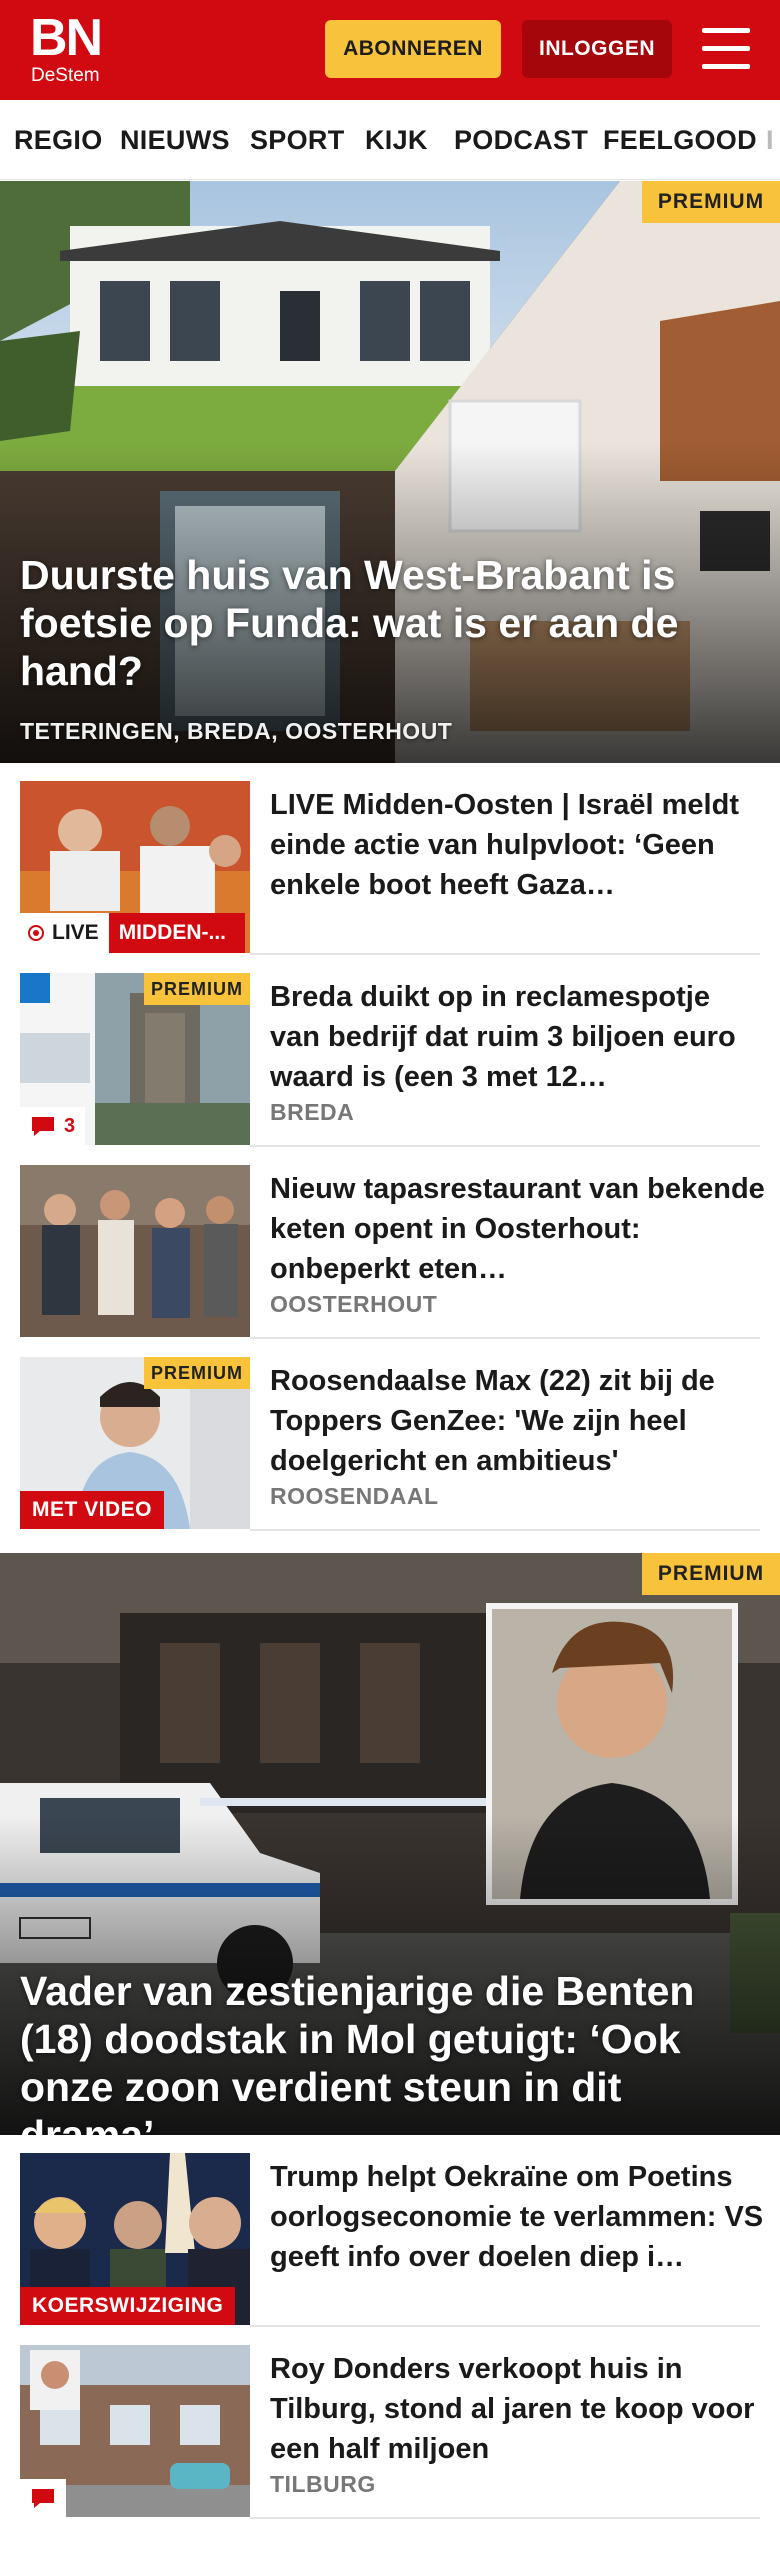  I want to click on nav-item-regio: REGIO, so click(58, 139).